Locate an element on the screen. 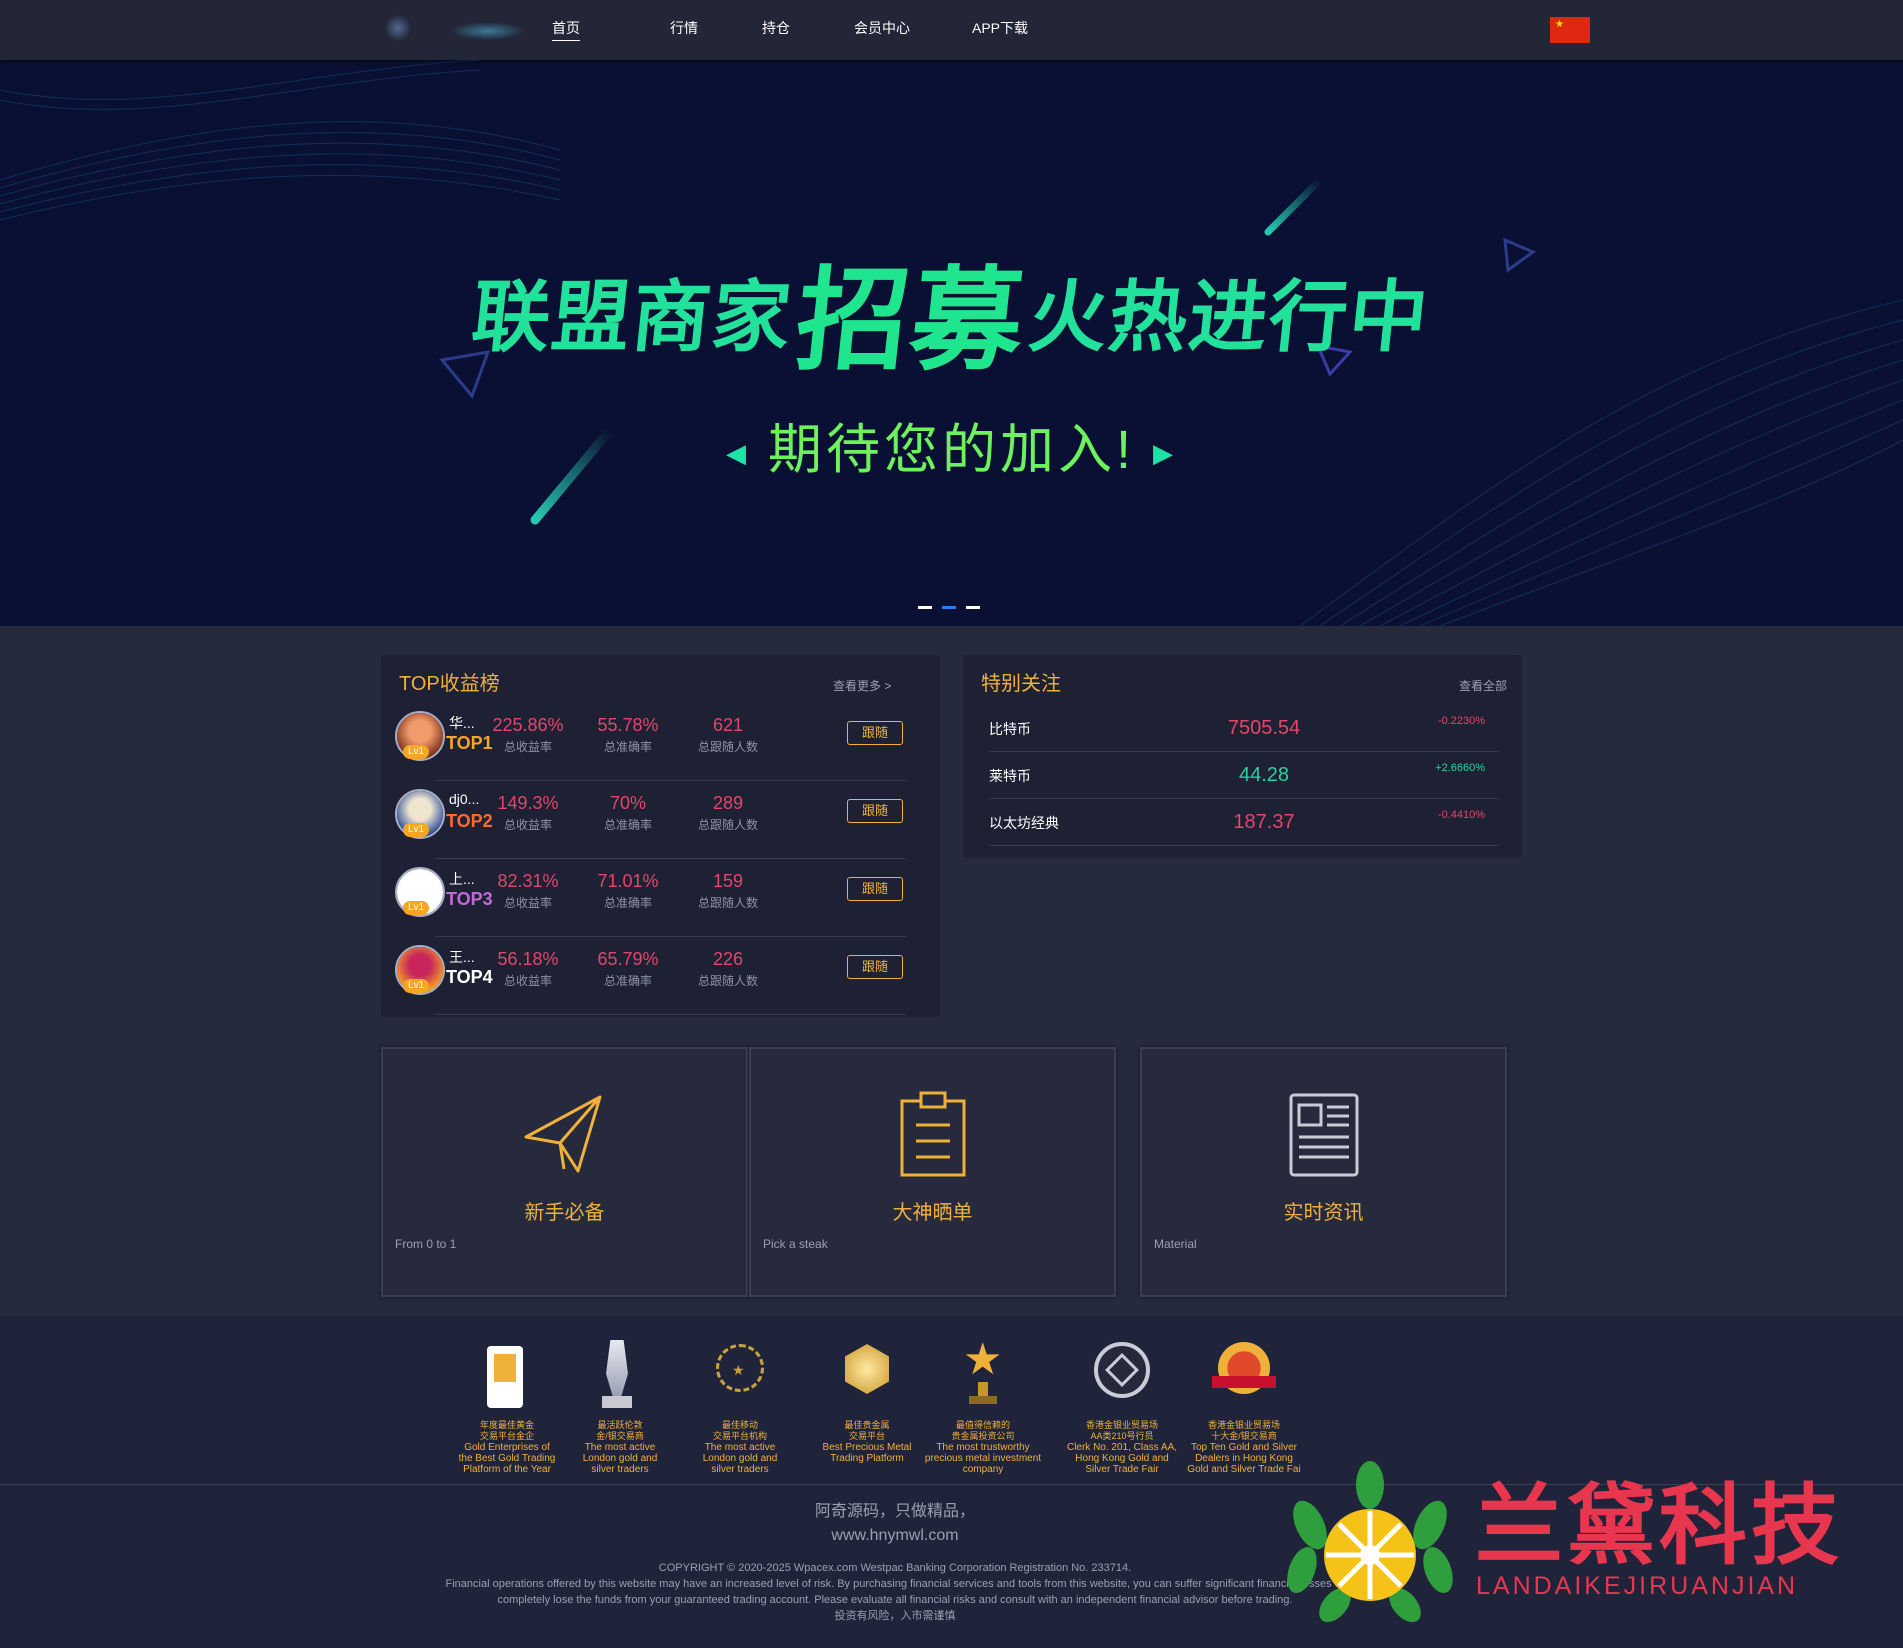 This screenshot has height=1648, width=1903. china-flag-icon: ★ is located at coordinates (1570, 30).